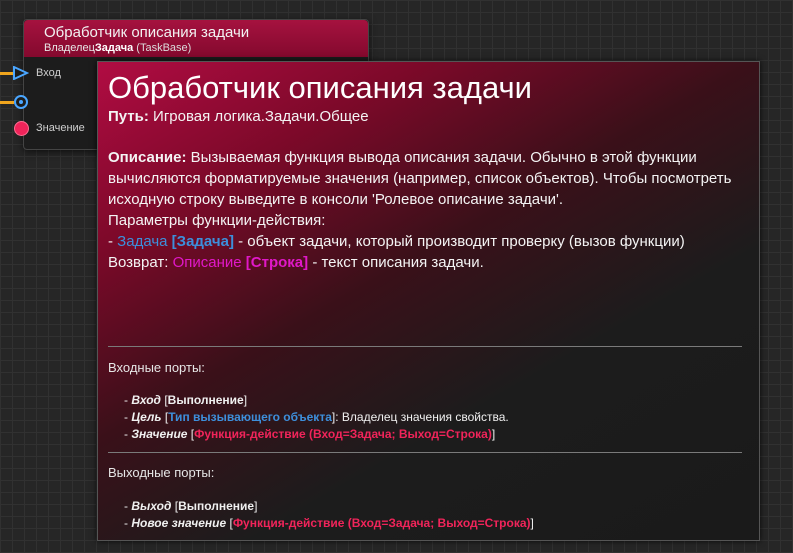 The width and height of the screenshot is (793, 553). Describe the element at coordinates (398, 262) in the screenshot. I see `return-text: - текст описания задачи.` at that location.